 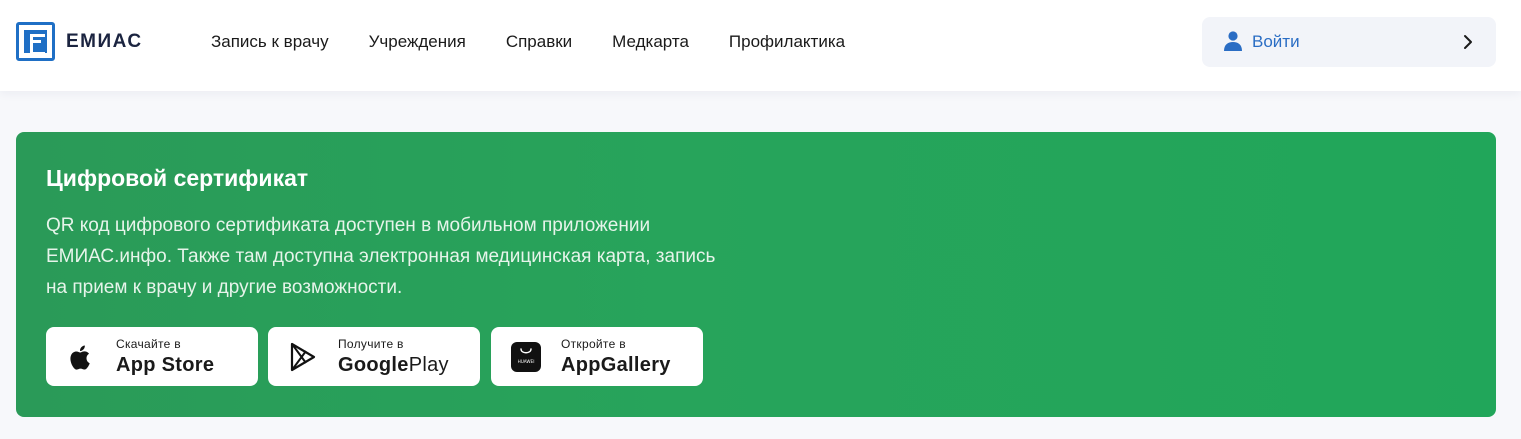 What do you see at coordinates (650, 42) in the screenshot?
I see `nav-item-medcard: Медкарта` at bounding box center [650, 42].